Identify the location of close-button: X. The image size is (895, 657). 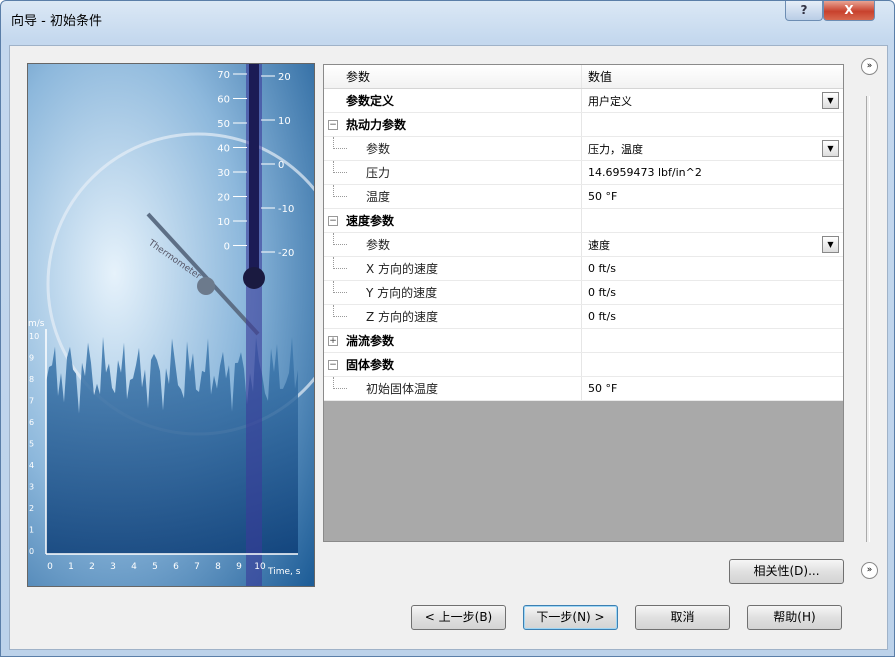
(849, 11).